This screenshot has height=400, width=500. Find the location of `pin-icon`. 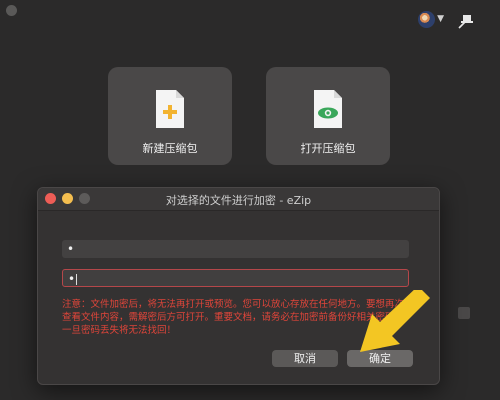

pin-icon is located at coordinates (465, 21).